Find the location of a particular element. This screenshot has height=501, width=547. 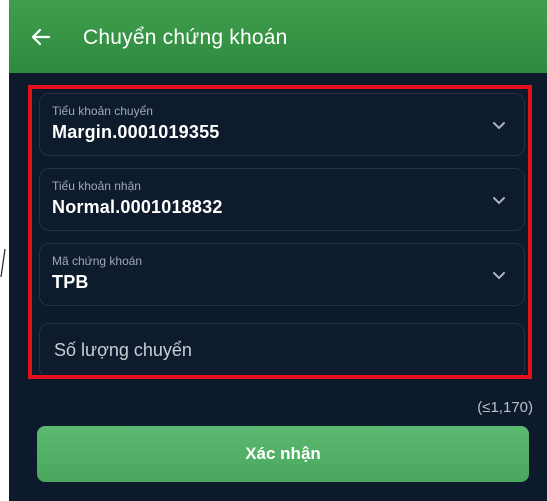

confirm-button: Xác nhận is located at coordinates (283, 454).